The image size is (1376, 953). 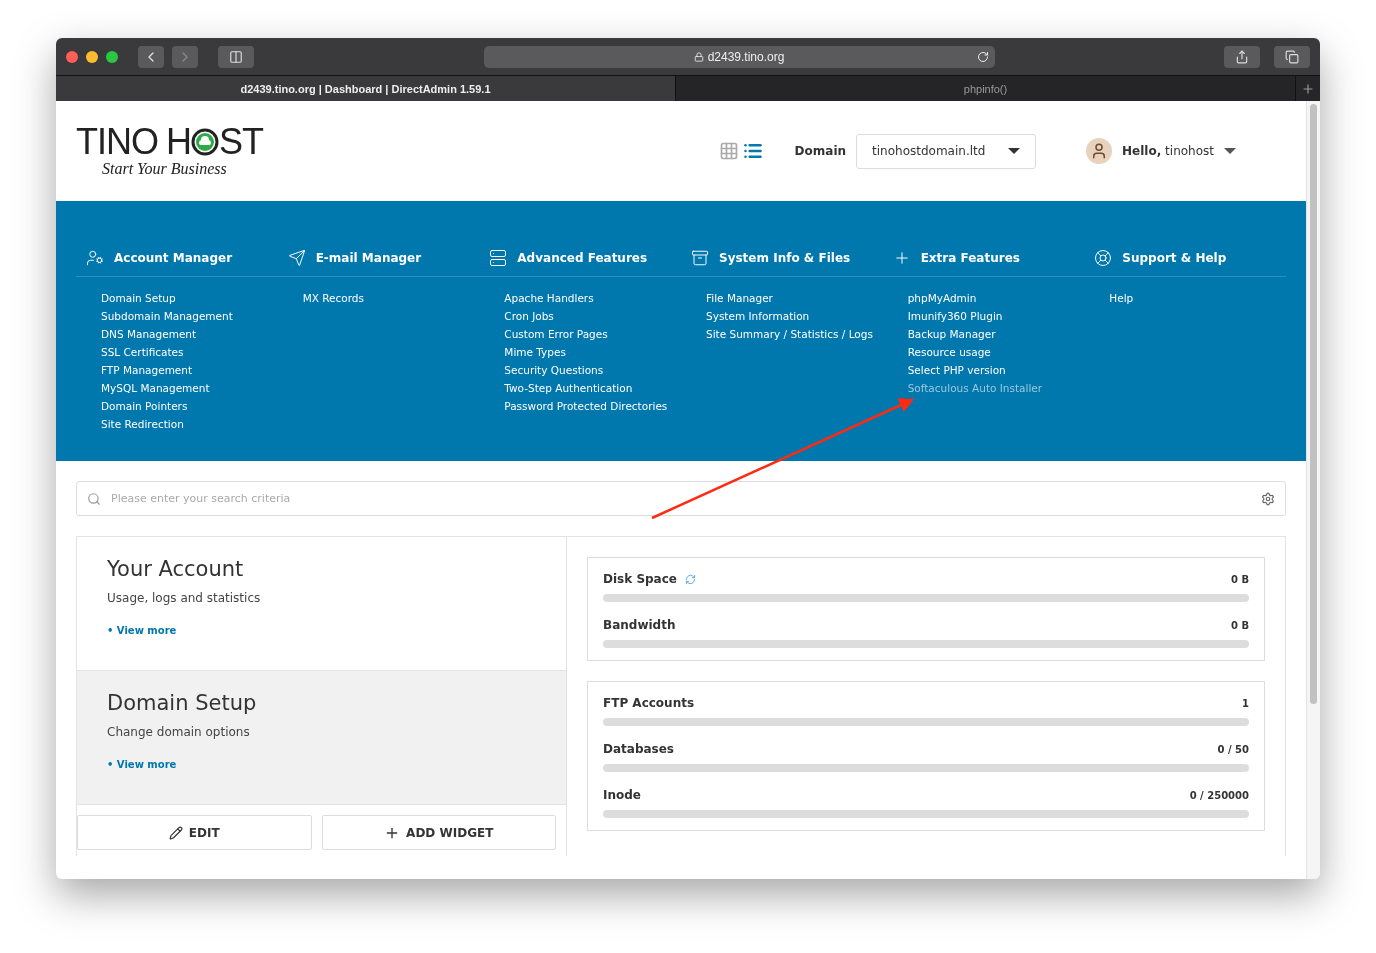 I want to click on action-button: EDIT, so click(x=194, y=832).